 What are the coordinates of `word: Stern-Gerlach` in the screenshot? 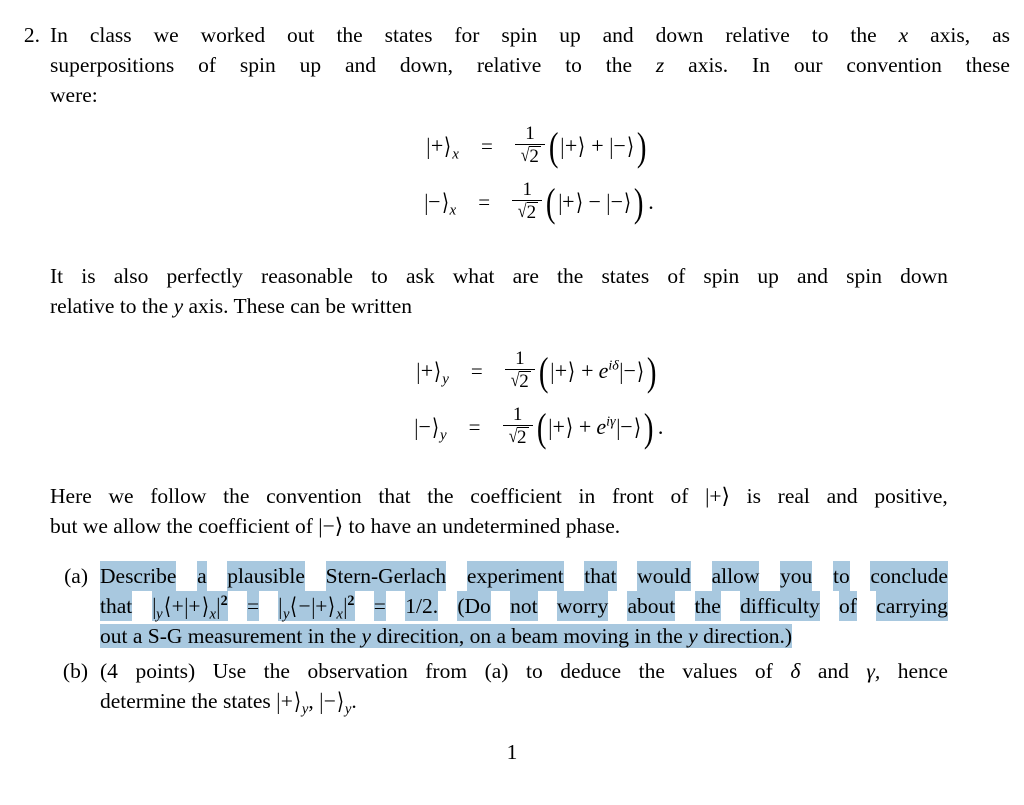 It's located at (386, 576).